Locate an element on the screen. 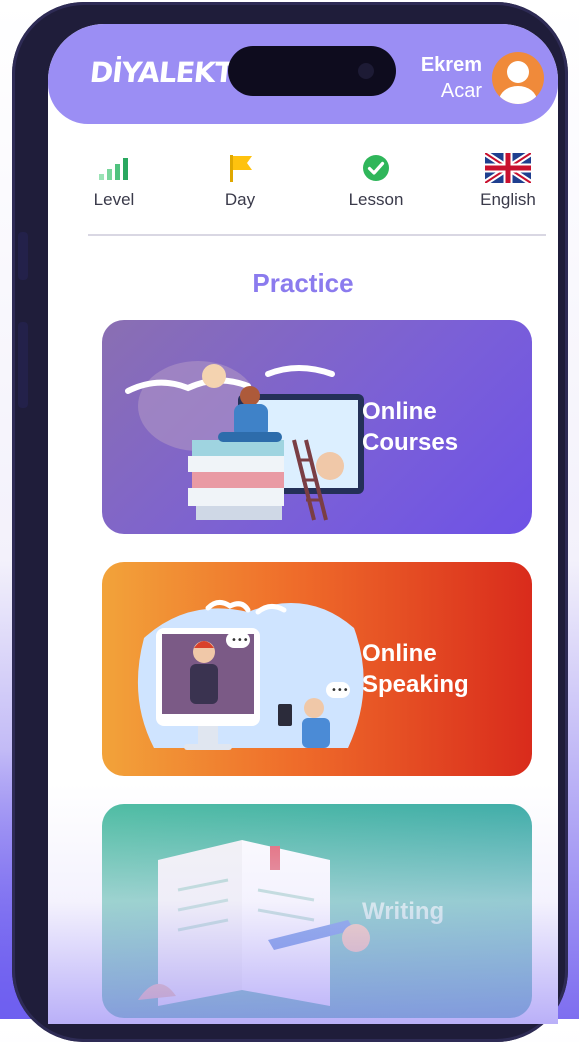  user-name: Ekrem Acar is located at coordinates (451, 78).